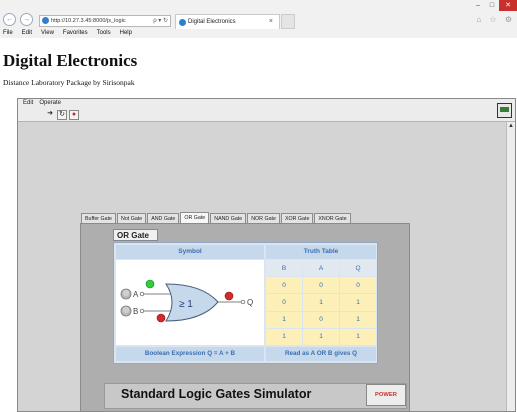  What do you see at coordinates (321, 268) in the screenshot?
I see `truth-table-column-a: A` at bounding box center [321, 268].